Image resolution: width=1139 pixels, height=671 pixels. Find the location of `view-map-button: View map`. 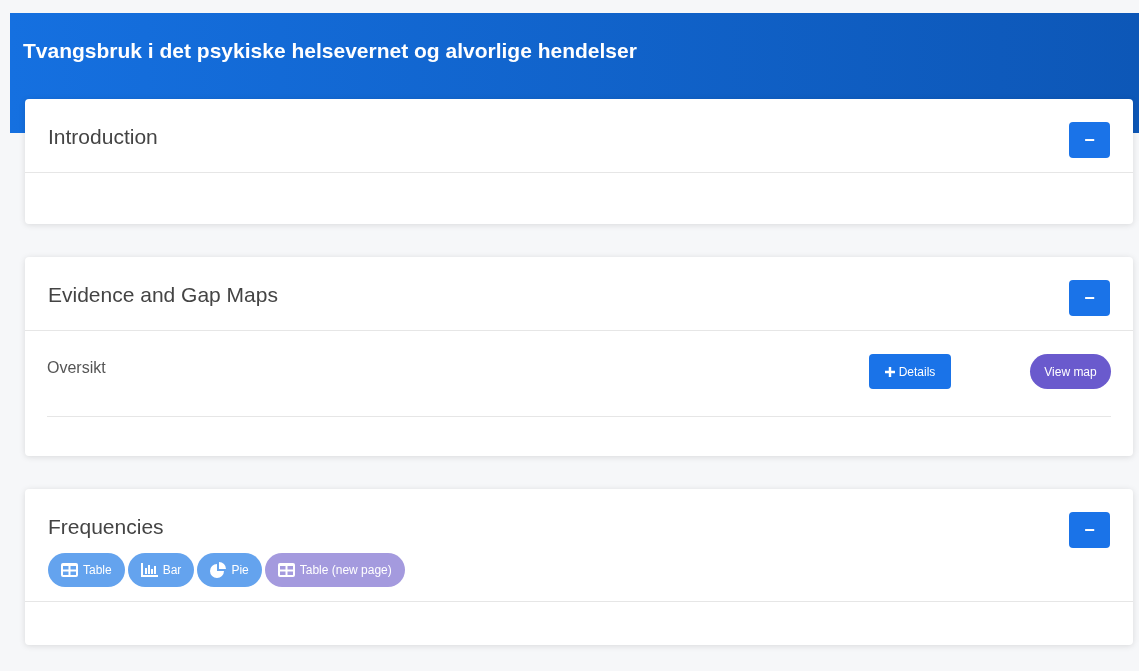

view-map-button: View map is located at coordinates (1070, 371).